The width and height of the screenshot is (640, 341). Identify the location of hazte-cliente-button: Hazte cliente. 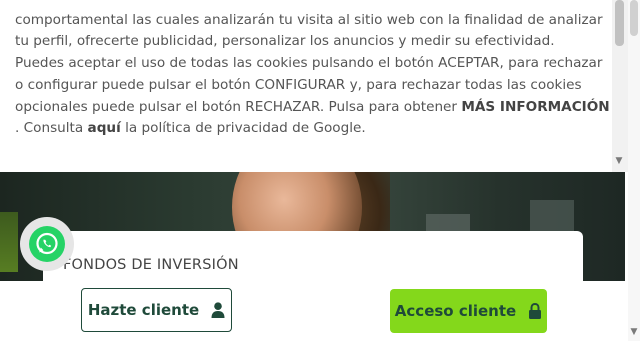
(156, 310).